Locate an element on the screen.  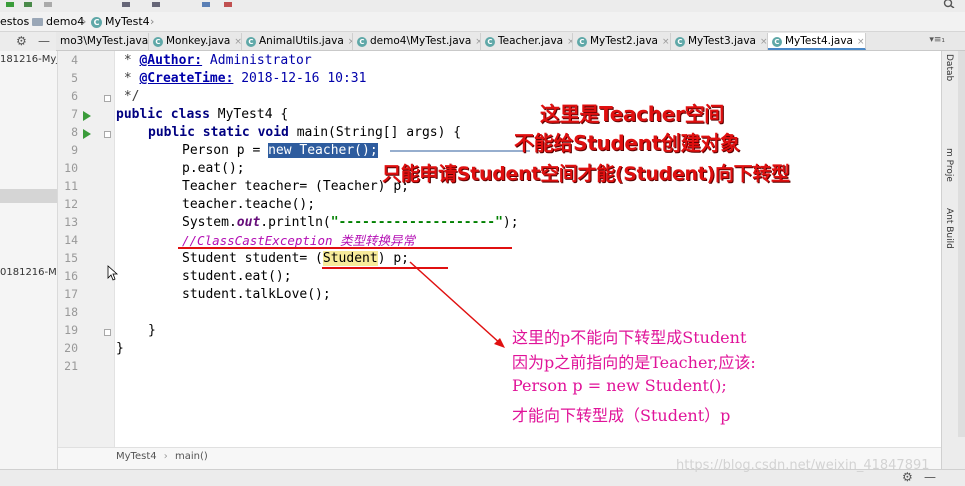
code-line-9: Person p = new Teacher(); is located at coordinates (280, 151).